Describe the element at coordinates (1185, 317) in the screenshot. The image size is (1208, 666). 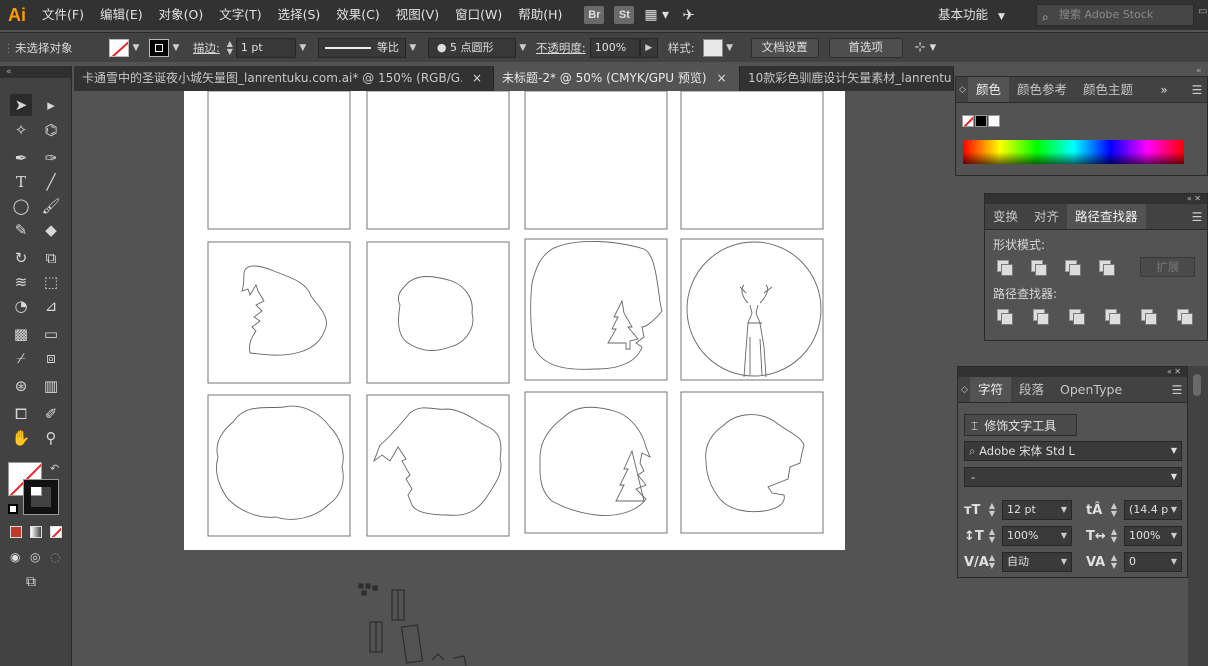
I see `minus-back-icon` at that location.